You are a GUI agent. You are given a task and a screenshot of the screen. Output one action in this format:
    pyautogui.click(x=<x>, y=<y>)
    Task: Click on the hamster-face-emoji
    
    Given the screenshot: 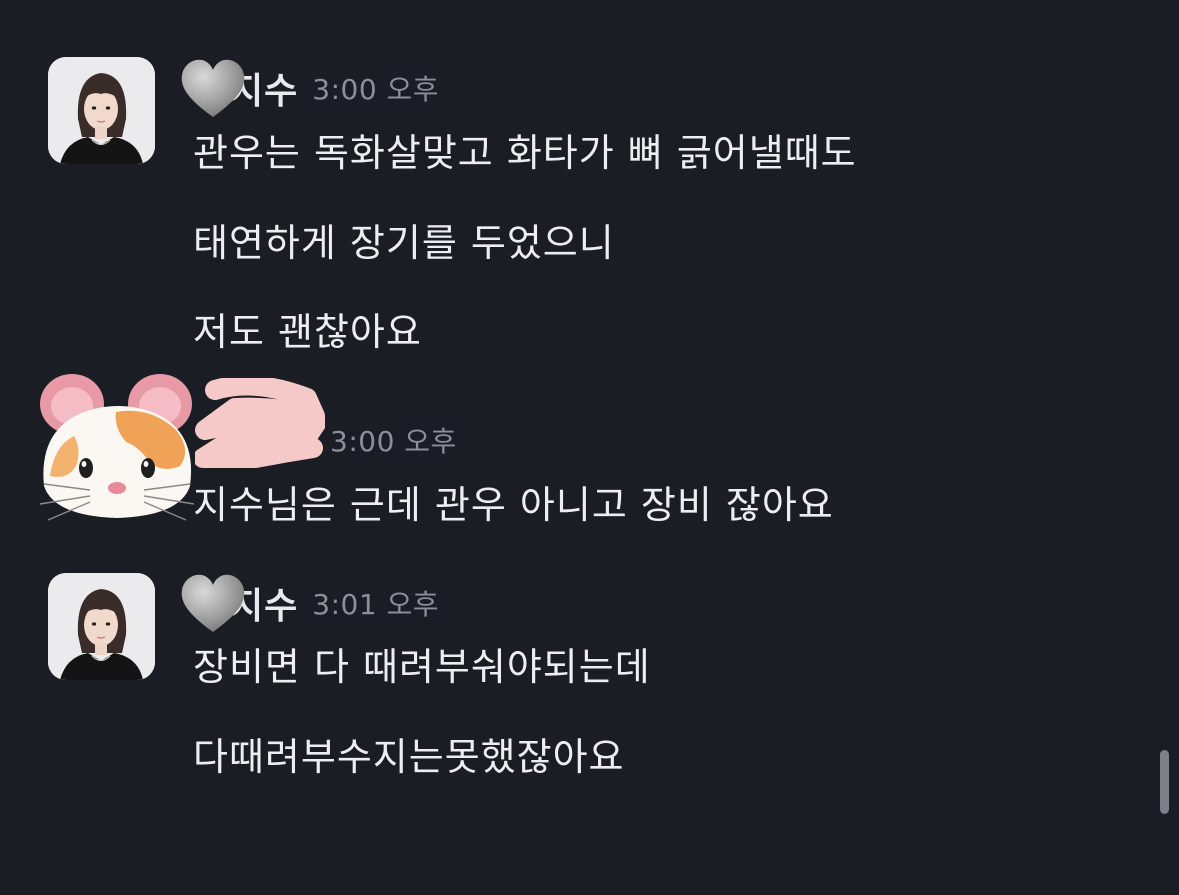 What is the action you would take?
    pyautogui.click(x=117, y=451)
    